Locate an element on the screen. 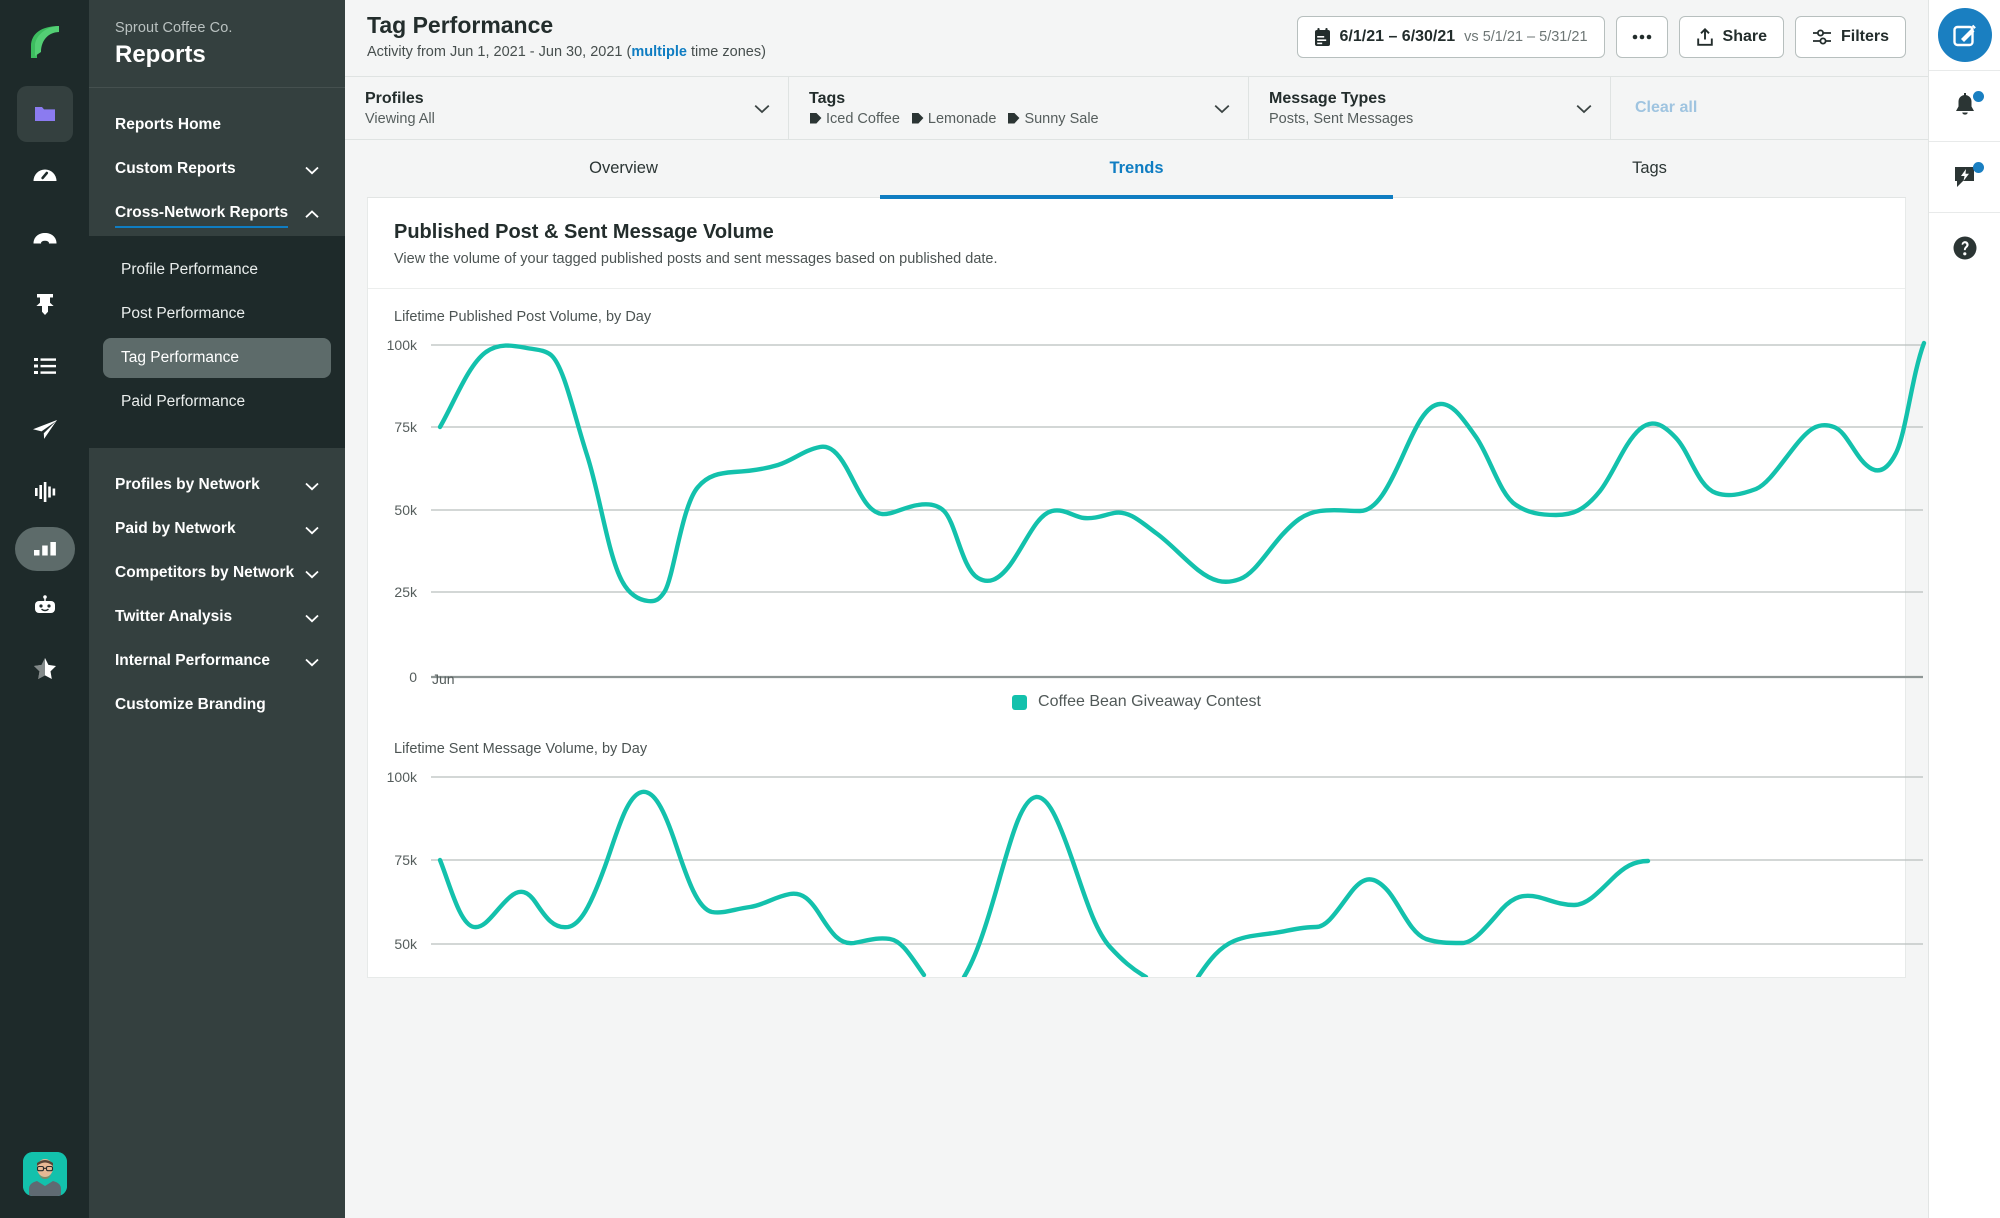 The image size is (2000, 1218). filters-button: Filters is located at coordinates (1850, 37).